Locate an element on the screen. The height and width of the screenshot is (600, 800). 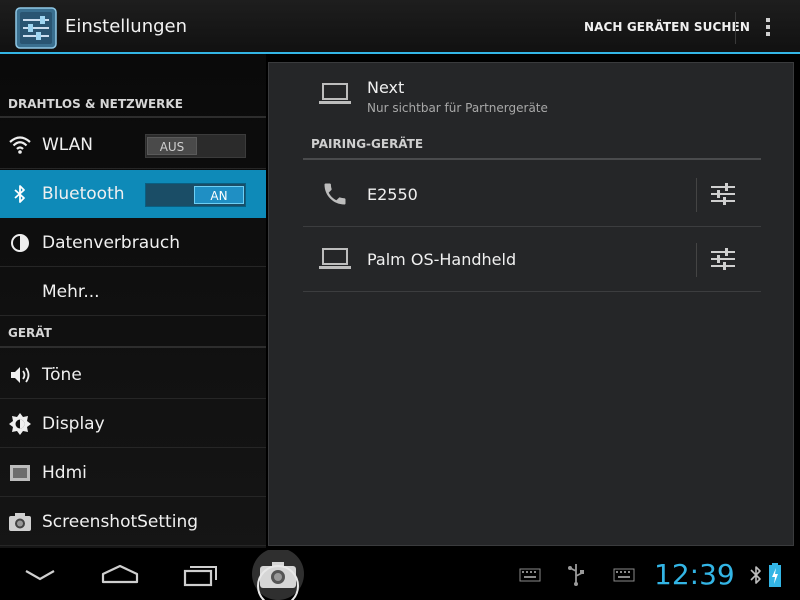
search-devices-button: NACH GERÄTEN SUCHEN is located at coordinates (667, 27).